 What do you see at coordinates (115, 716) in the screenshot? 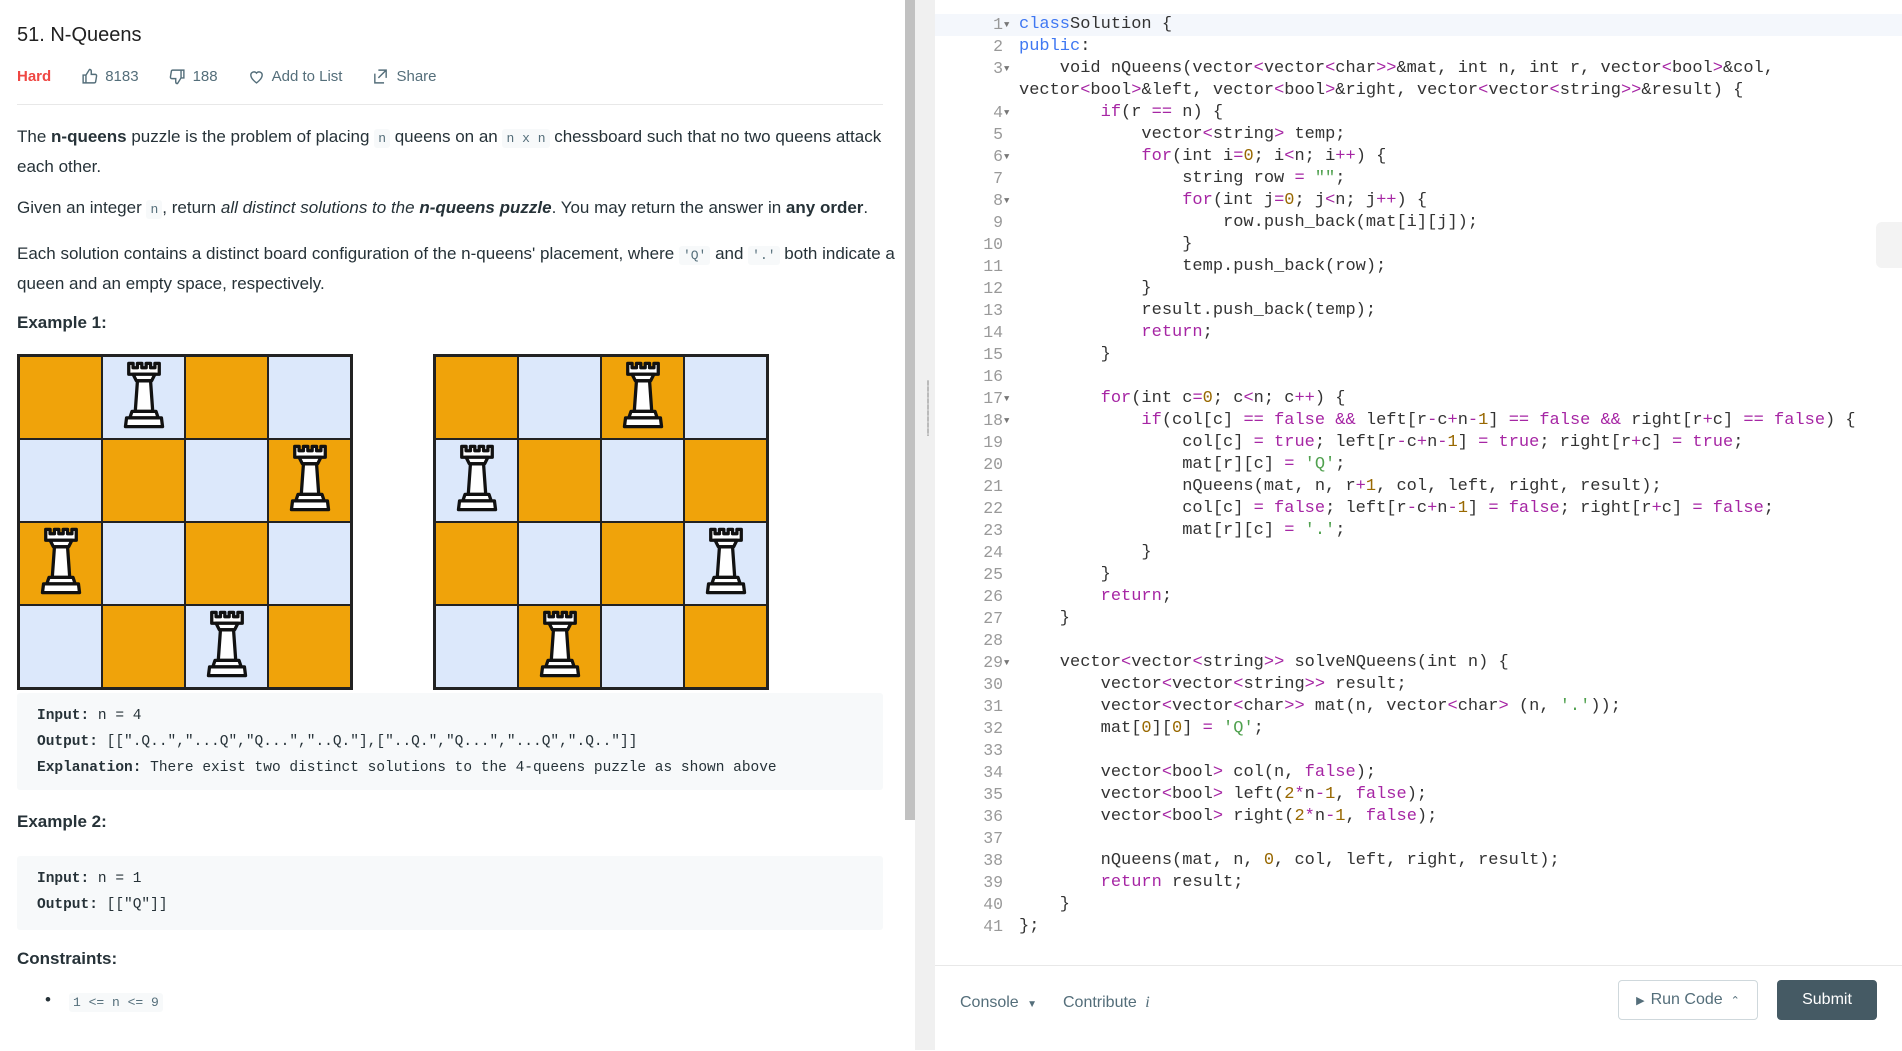
I see `value: n = 4` at bounding box center [115, 716].